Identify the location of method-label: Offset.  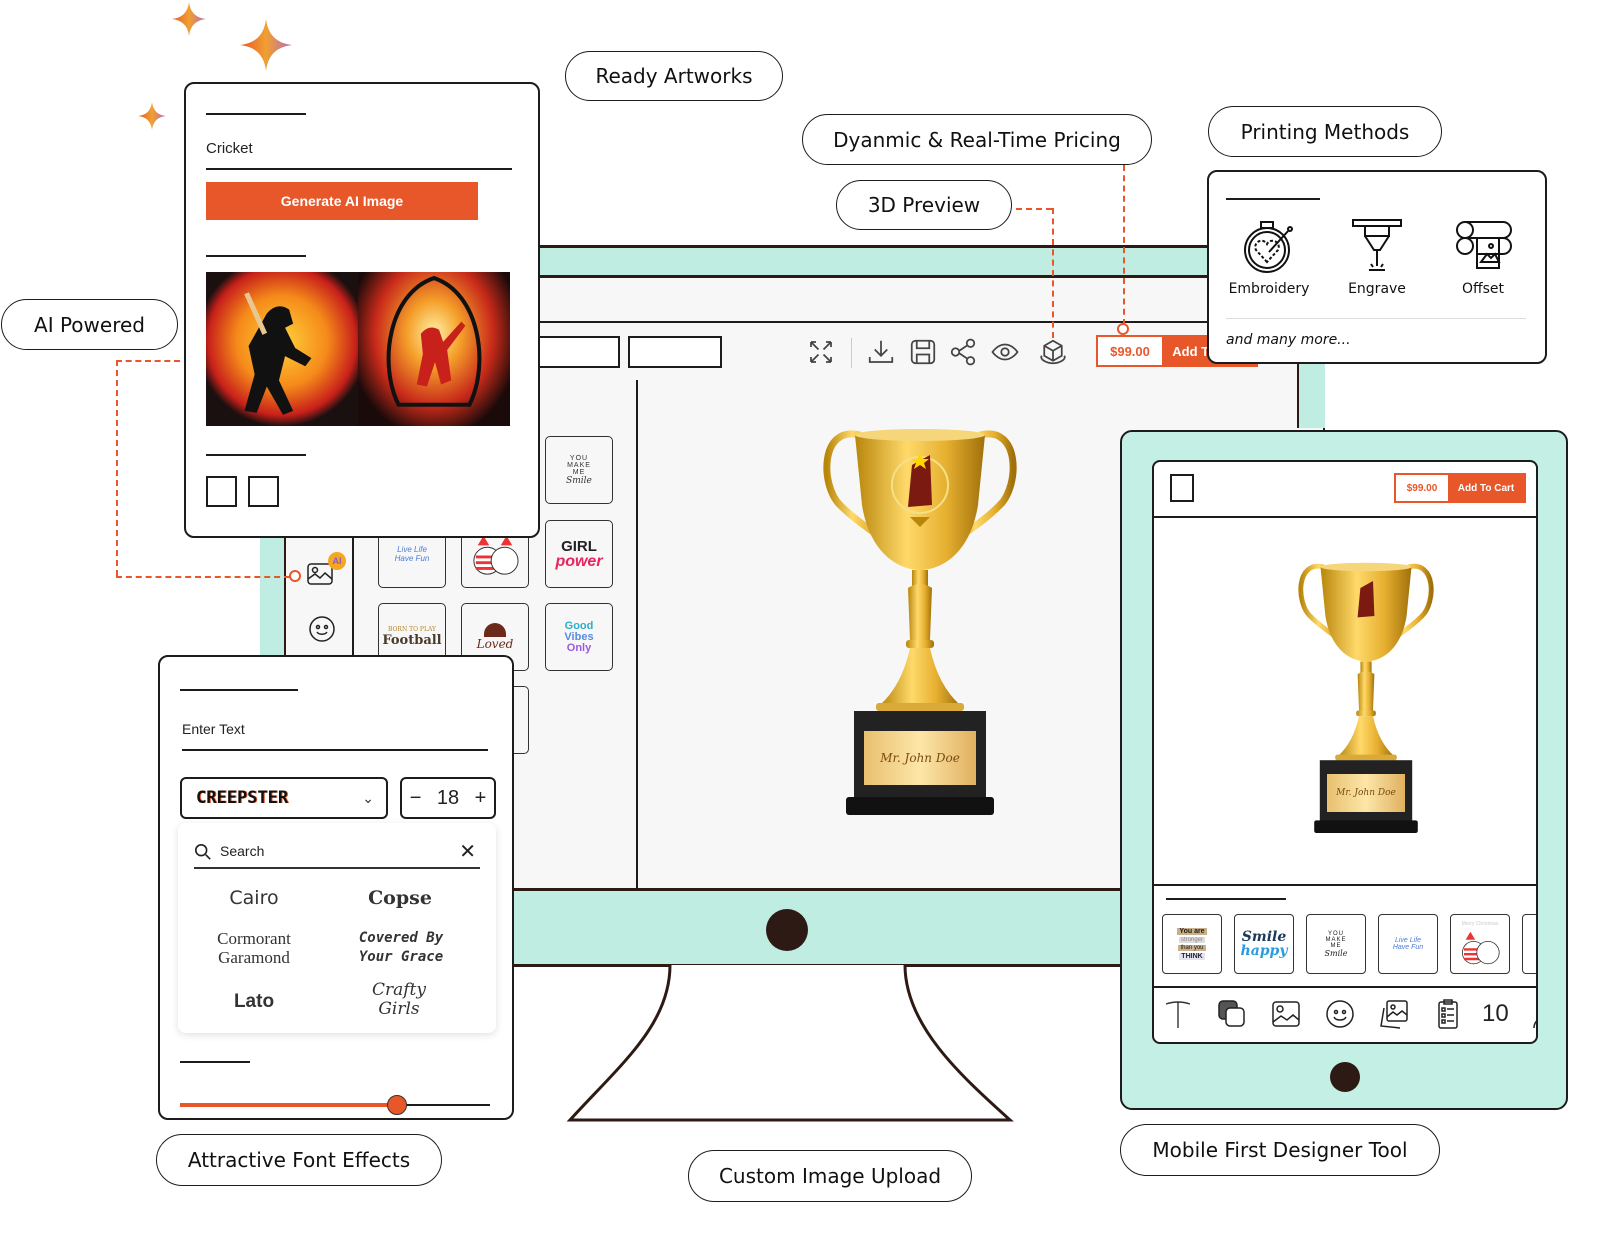
(1483, 289).